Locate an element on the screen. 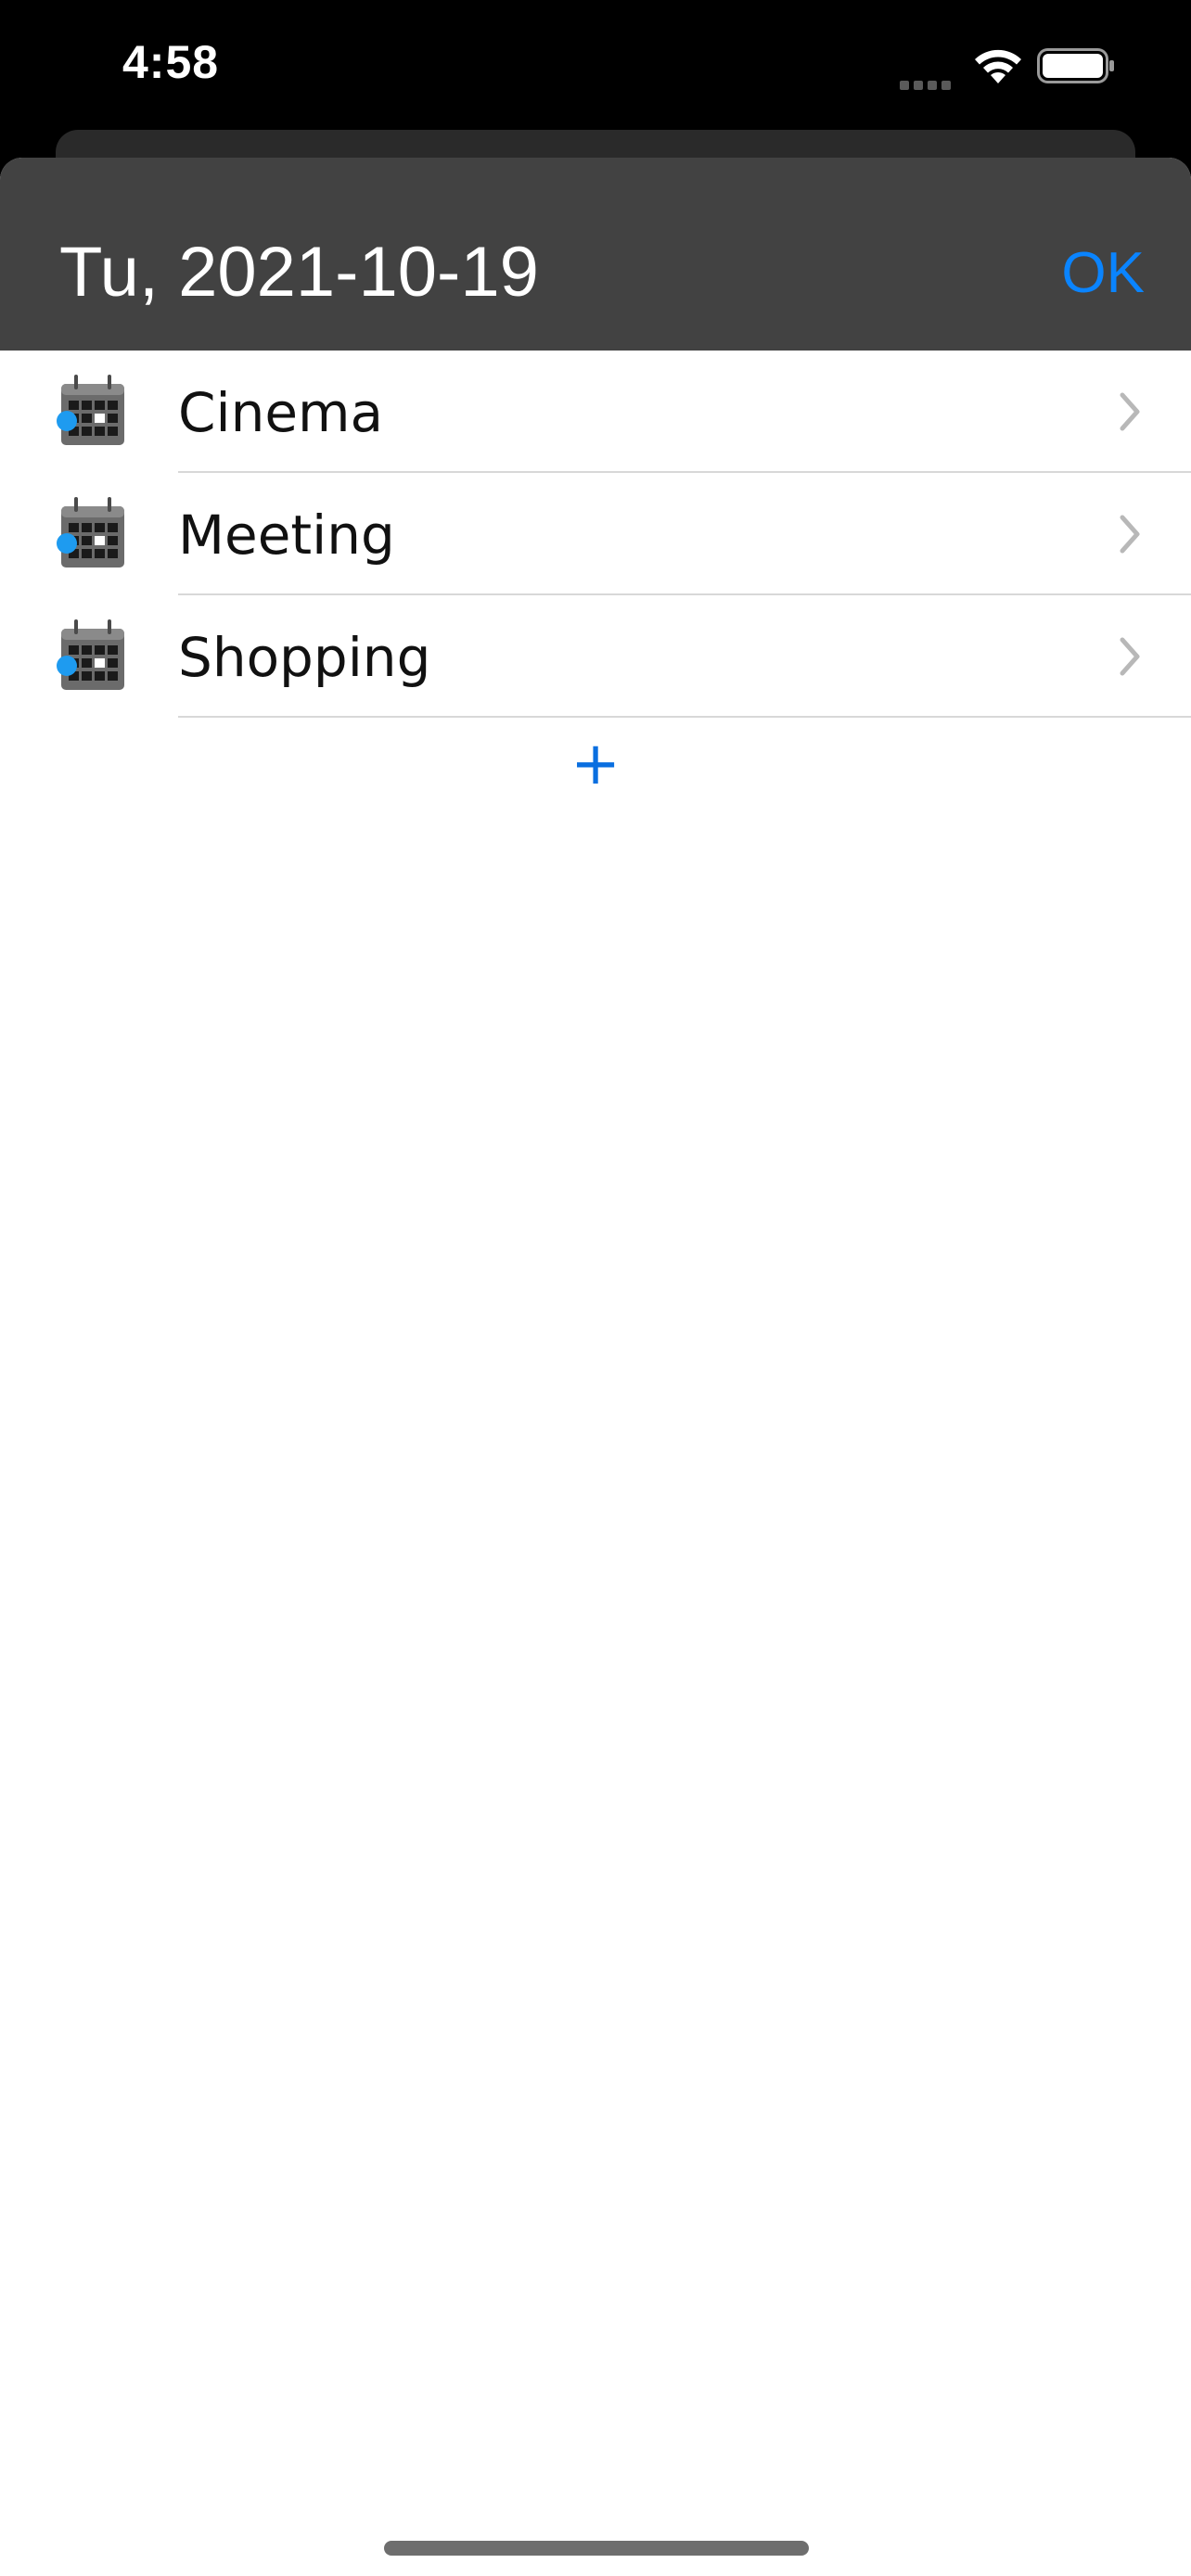 This screenshot has height=2576, width=1191. event-row-meeting: Meeting is located at coordinates (595, 534).